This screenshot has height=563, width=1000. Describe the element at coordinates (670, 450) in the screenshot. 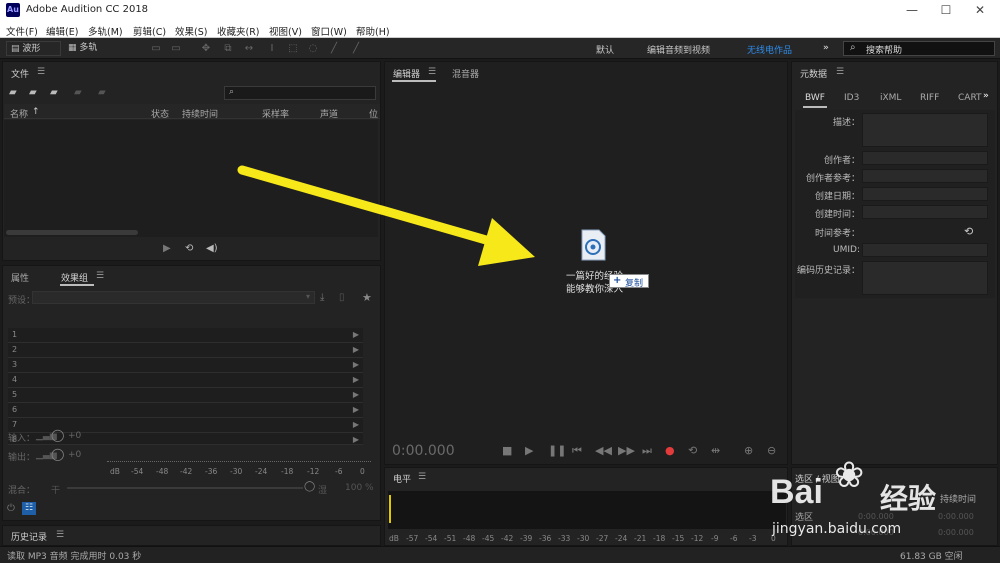

I see `record-icon: ●` at that location.